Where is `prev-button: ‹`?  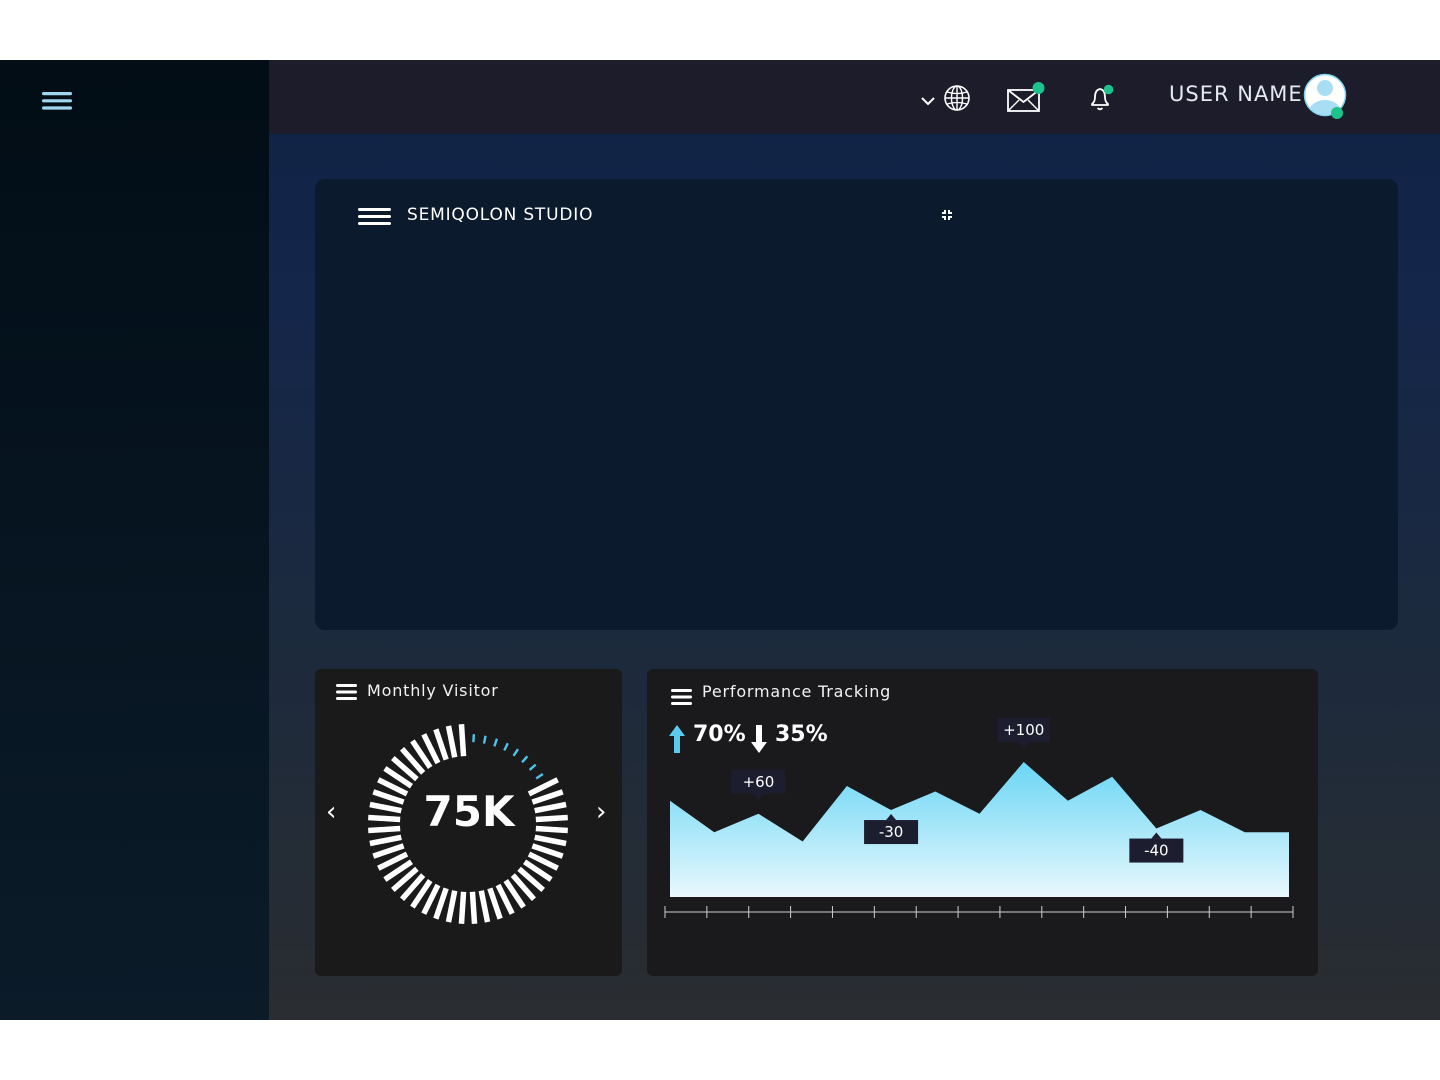 prev-button: ‹ is located at coordinates (331, 812).